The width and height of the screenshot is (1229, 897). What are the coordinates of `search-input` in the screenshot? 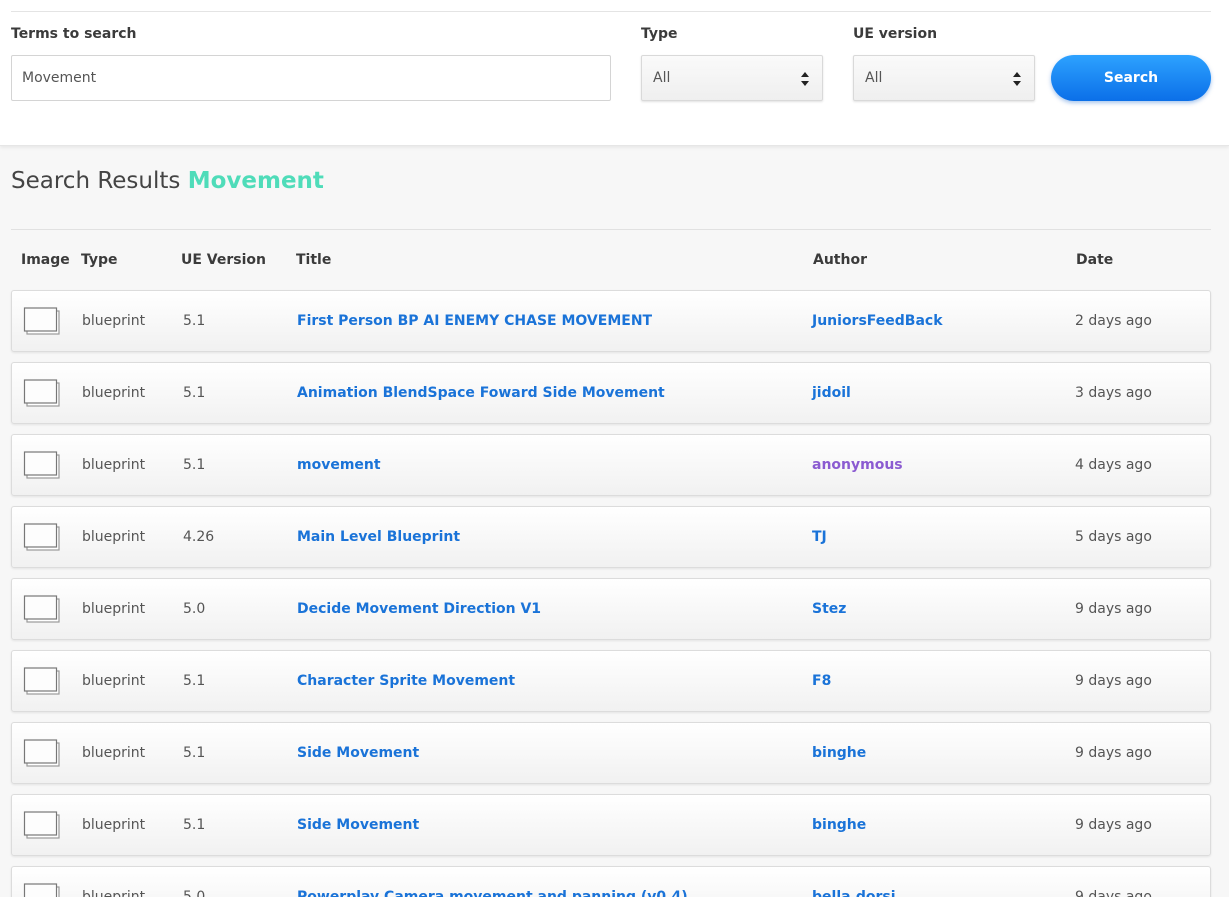 It's located at (311, 78).